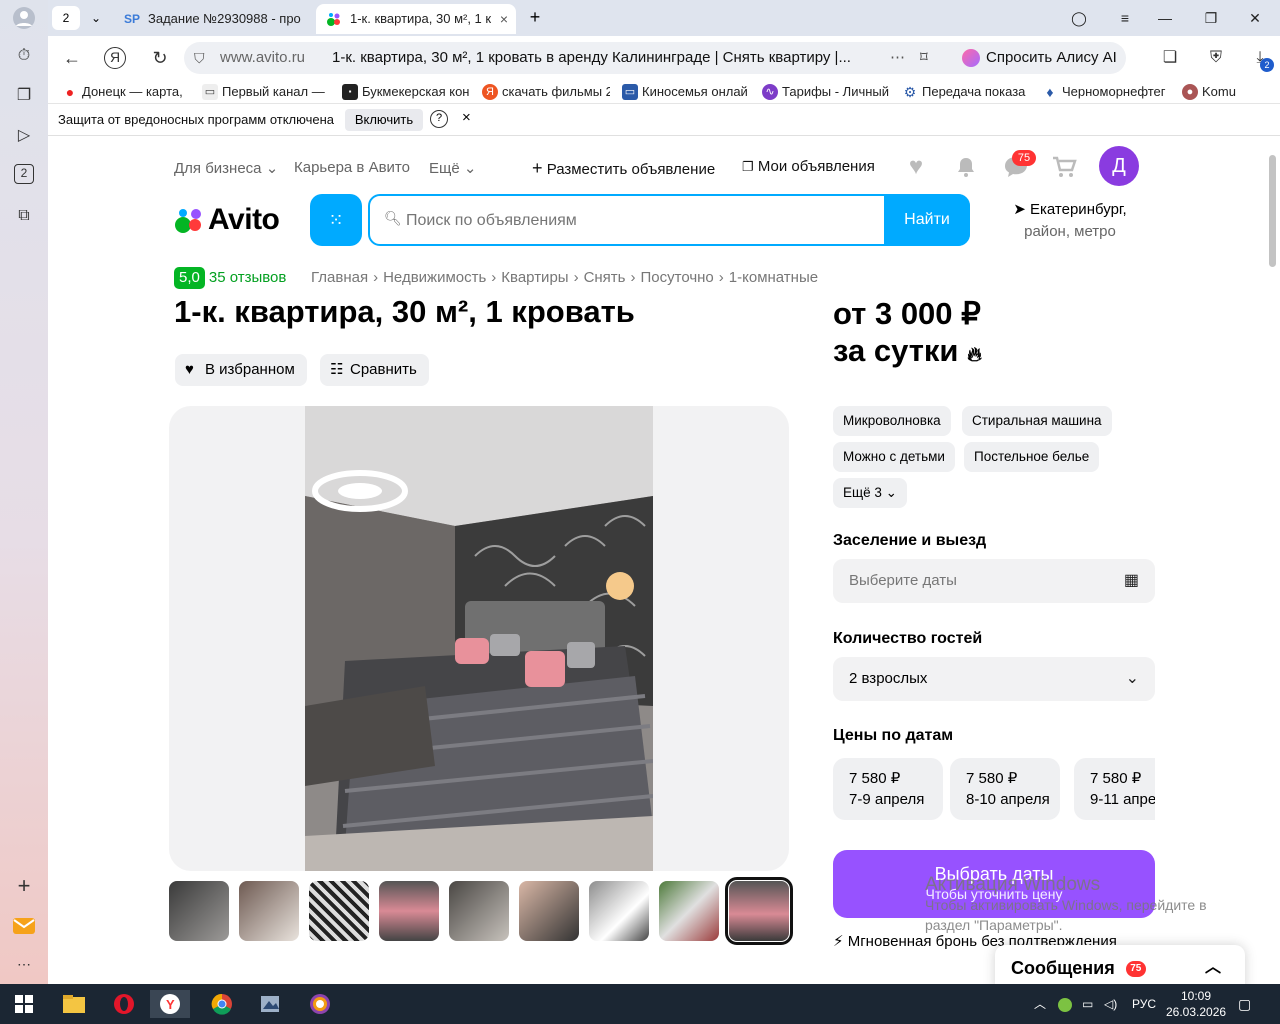  What do you see at coordinates (534, 277) in the screenshot?
I see `breadcrumb-item: Квартиры` at bounding box center [534, 277].